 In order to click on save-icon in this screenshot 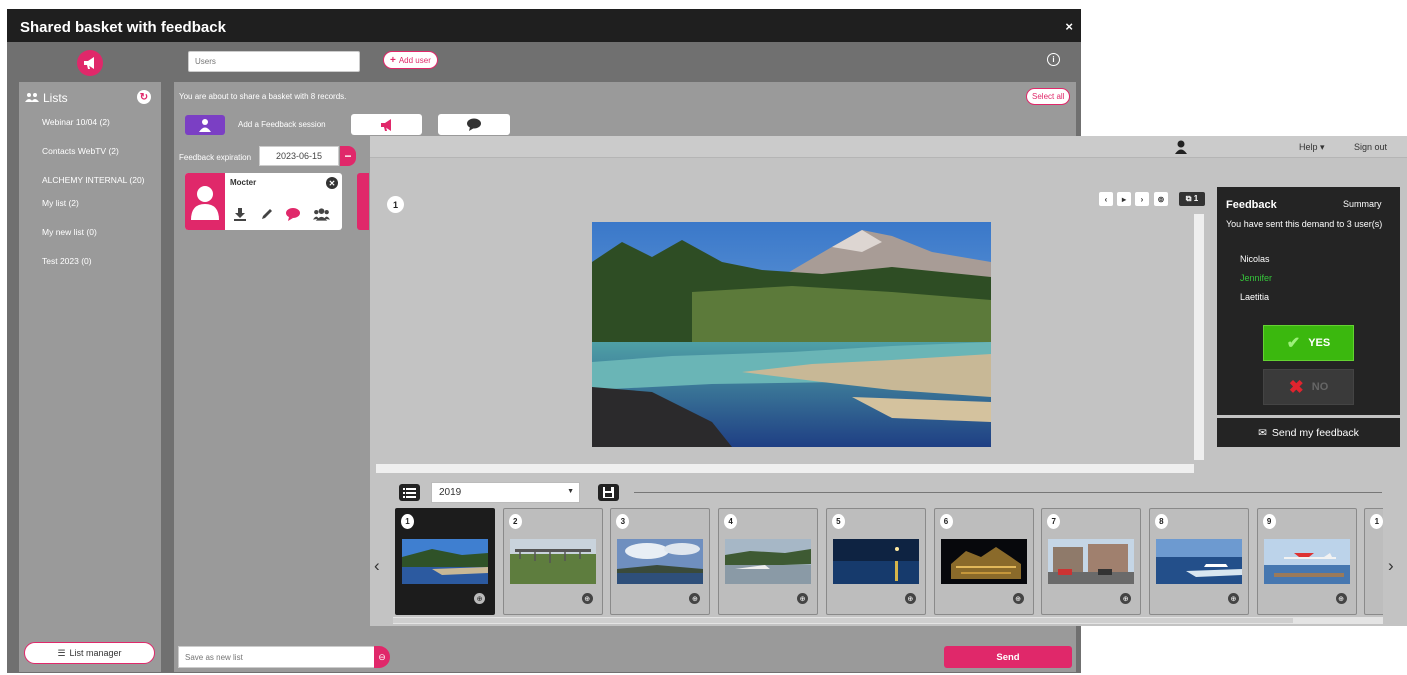, I will do `click(608, 492)`.